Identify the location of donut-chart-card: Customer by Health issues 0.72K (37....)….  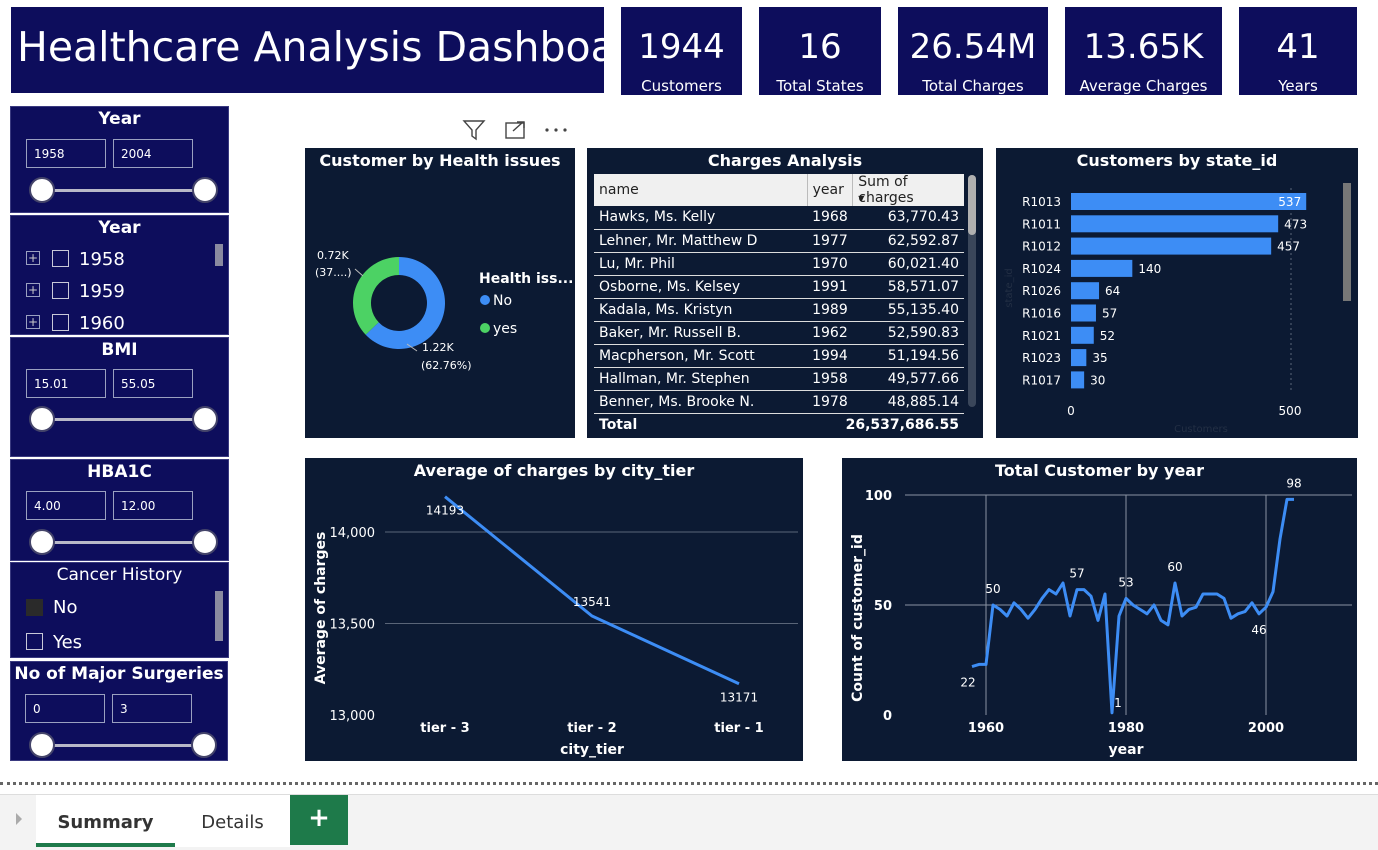
(440, 293).